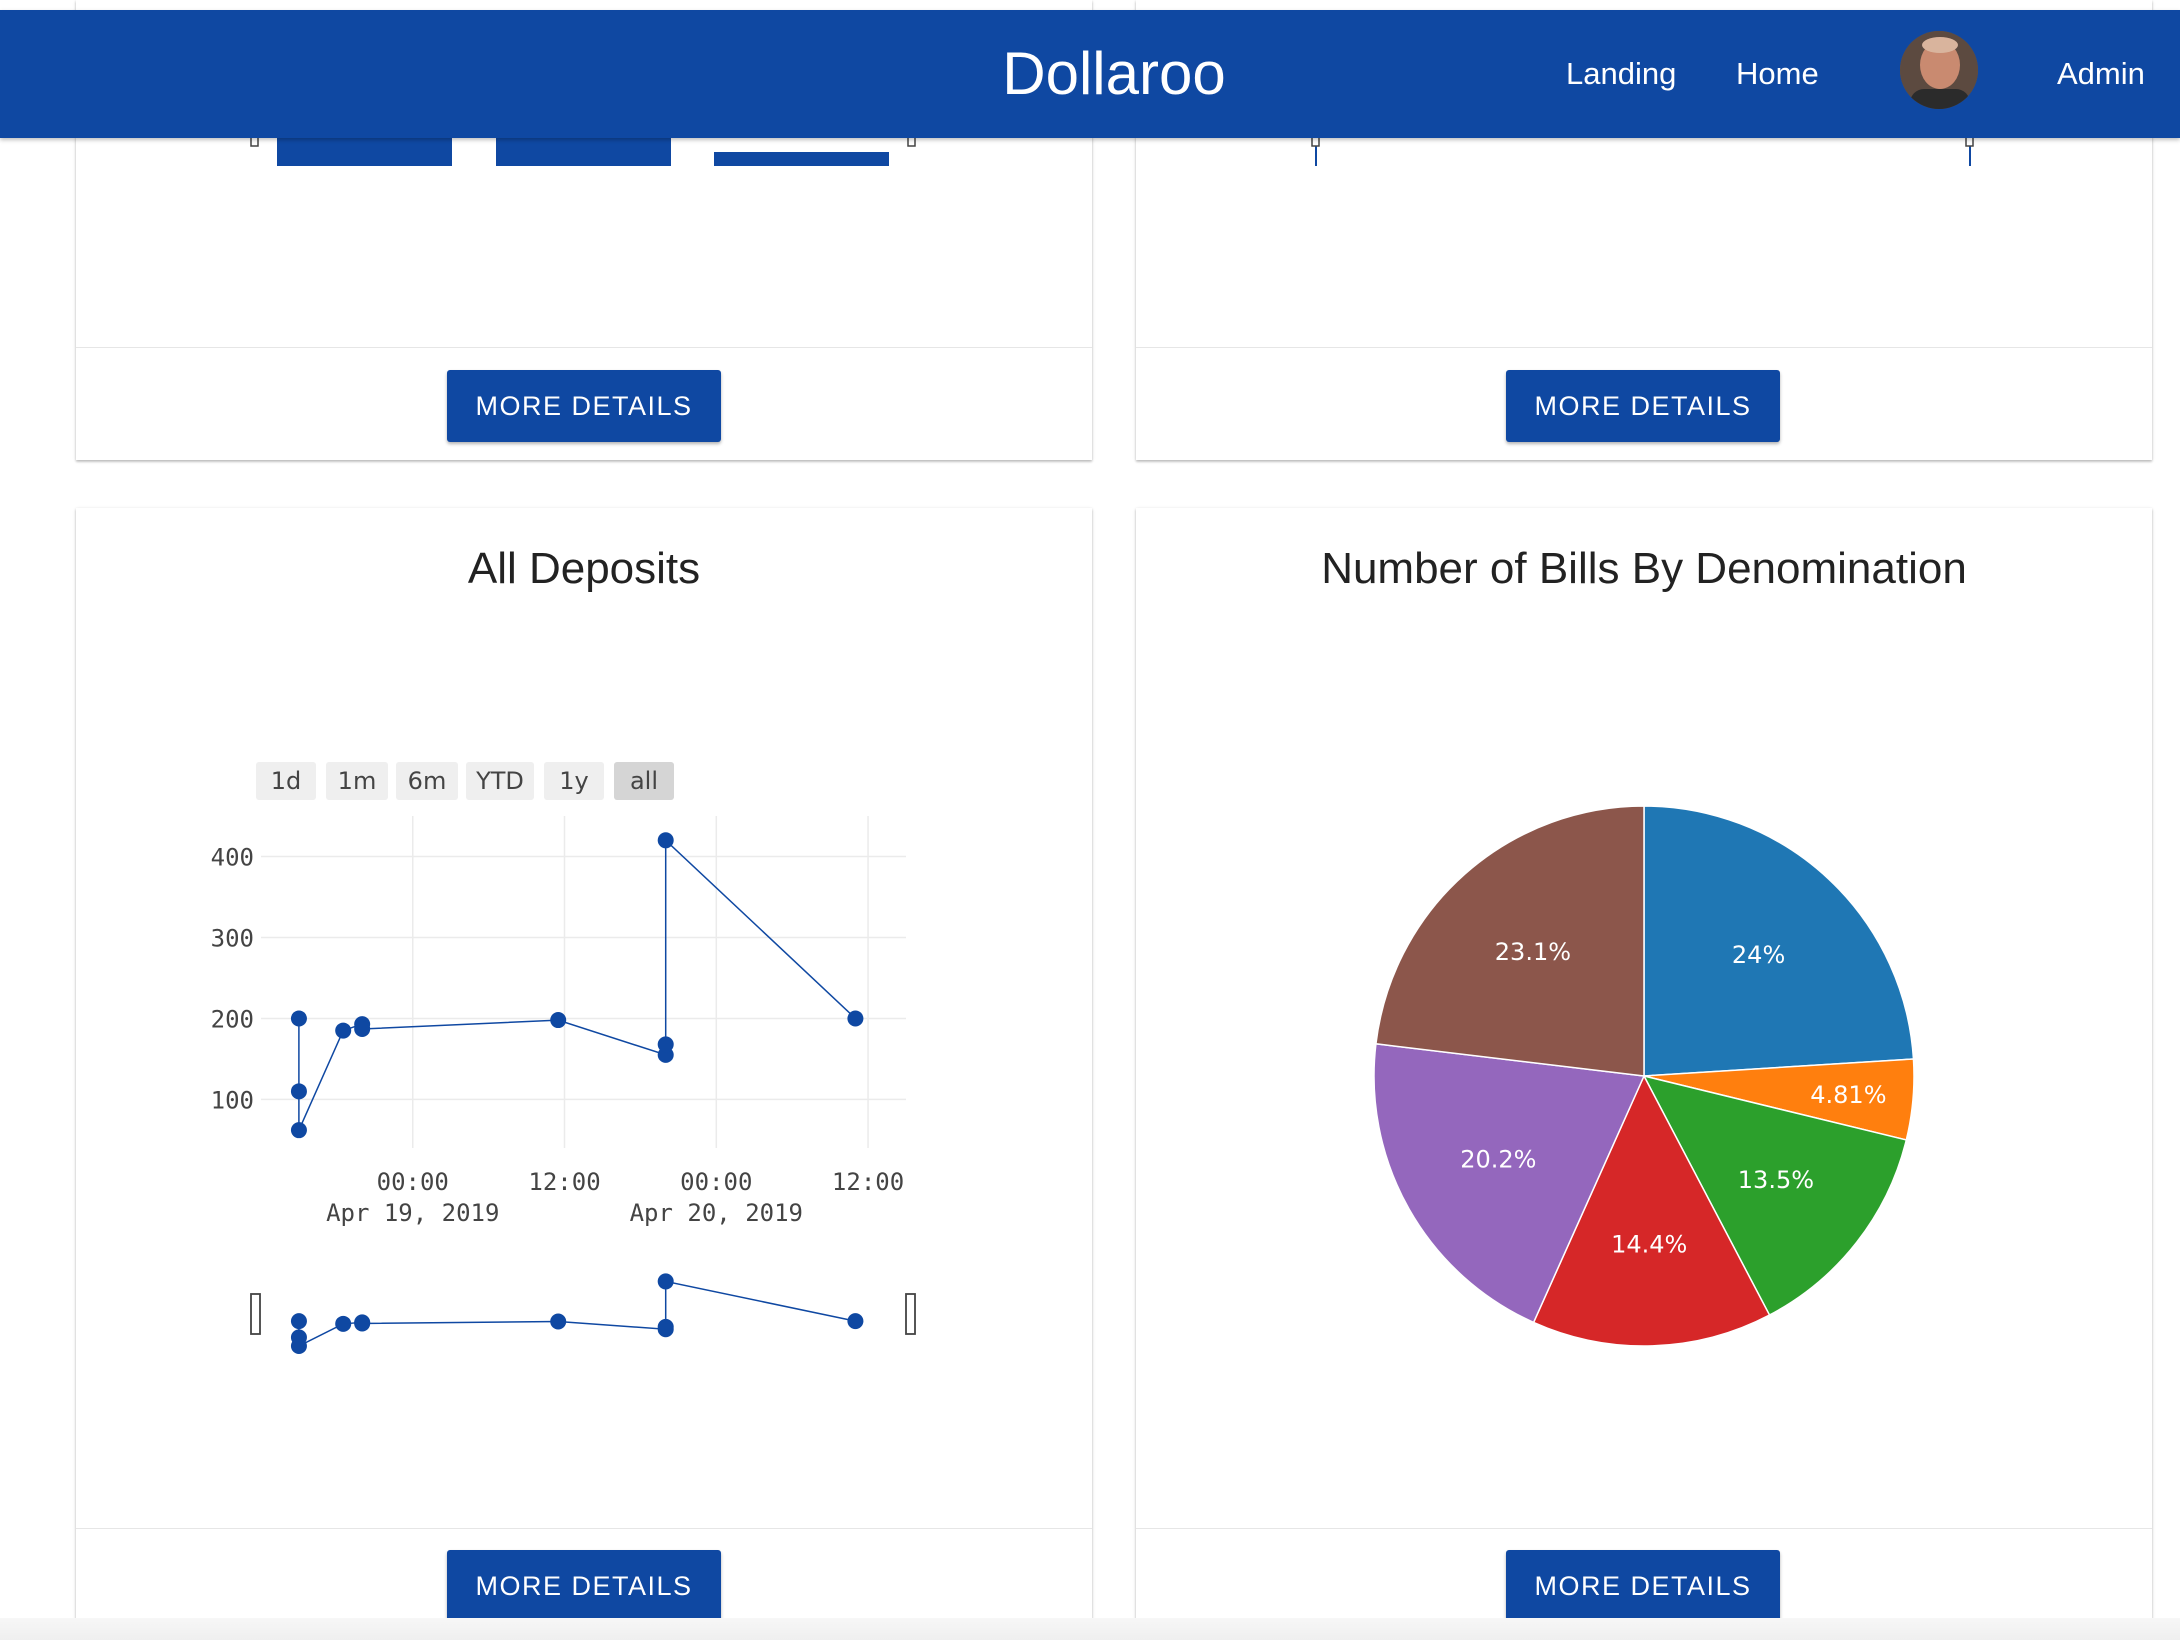  Describe the element at coordinates (1758, 955) in the screenshot. I see `pie-slice-label: 24%` at that location.